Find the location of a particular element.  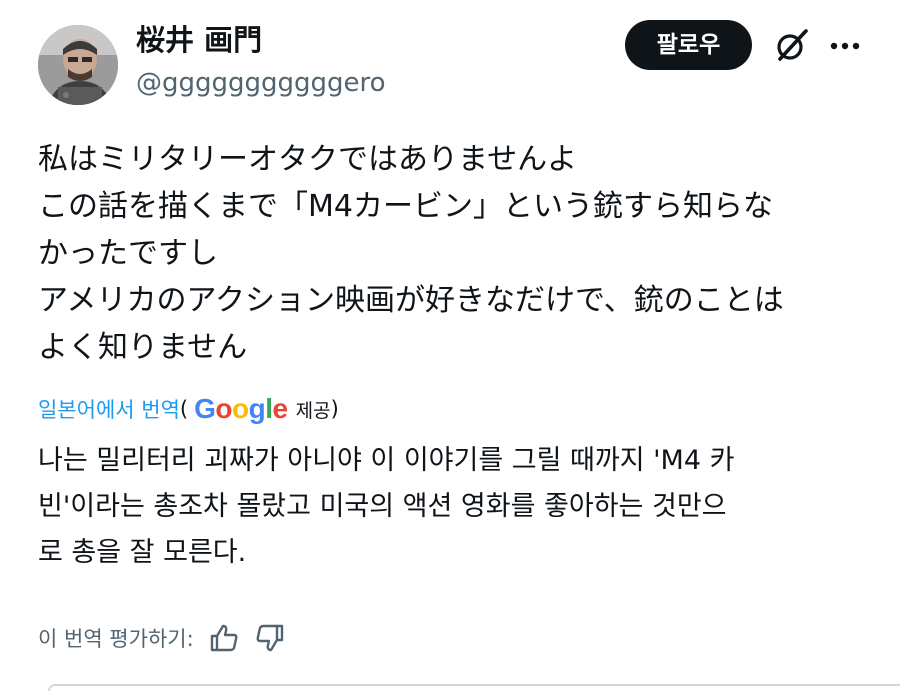

next-card-edge is located at coordinates (474, 687).